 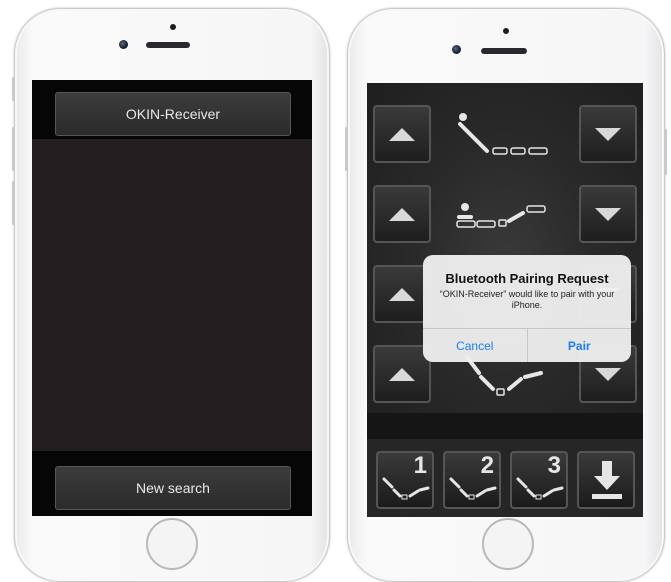 I want to click on mute-switch, so click(x=13, y=89).